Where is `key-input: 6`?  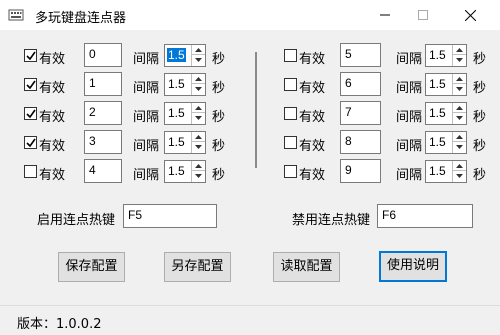 key-input: 6 is located at coordinates (360, 84).